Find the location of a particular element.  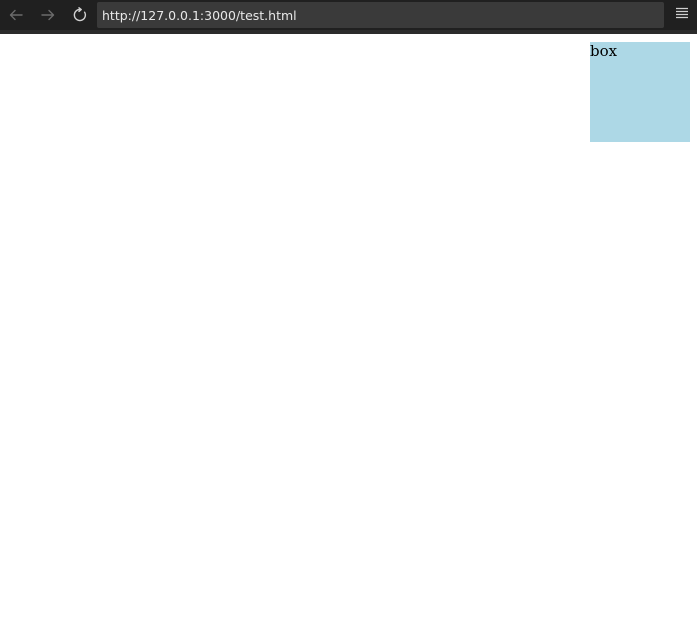

back-button is located at coordinates (16, 15).